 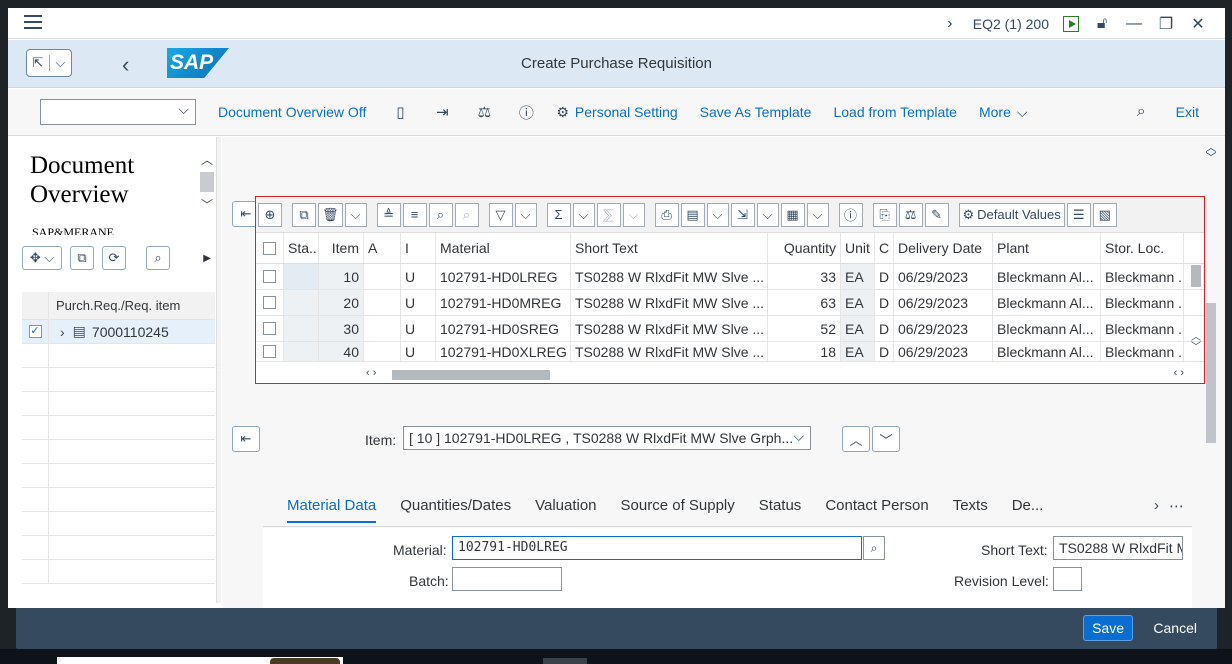 I want to click on next-item-button: ﹀, so click(x=886, y=439).